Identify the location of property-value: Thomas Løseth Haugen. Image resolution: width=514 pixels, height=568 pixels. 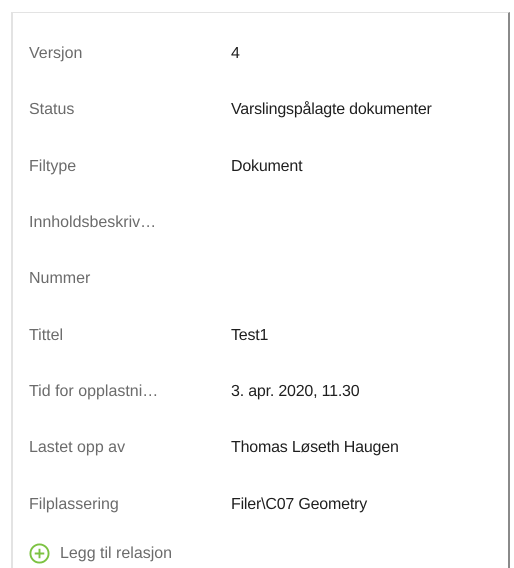
(315, 448).